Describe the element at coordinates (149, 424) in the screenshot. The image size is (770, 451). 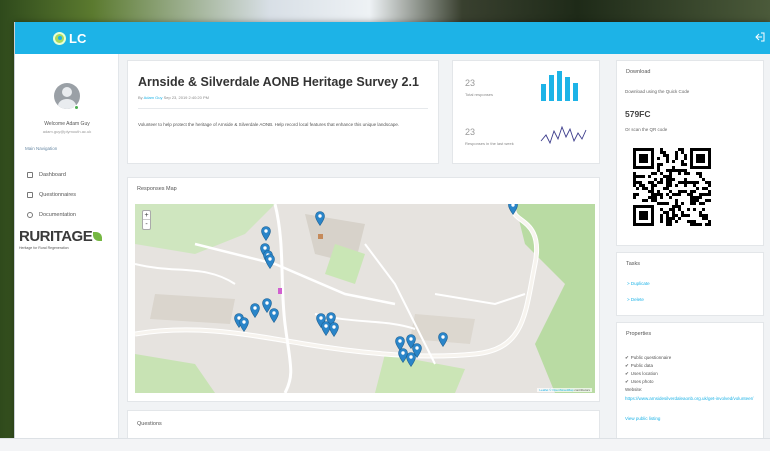
I see `questions-heading: Questions` at that location.